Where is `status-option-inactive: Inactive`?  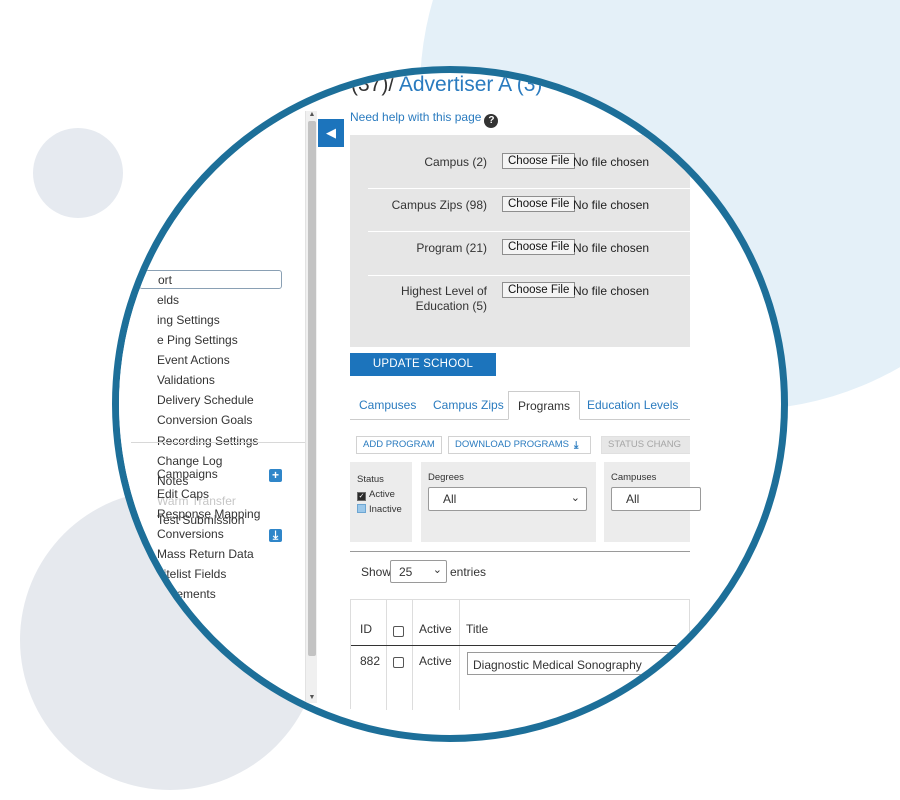
status-option-inactive: Inactive is located at coordinates (379, 509).